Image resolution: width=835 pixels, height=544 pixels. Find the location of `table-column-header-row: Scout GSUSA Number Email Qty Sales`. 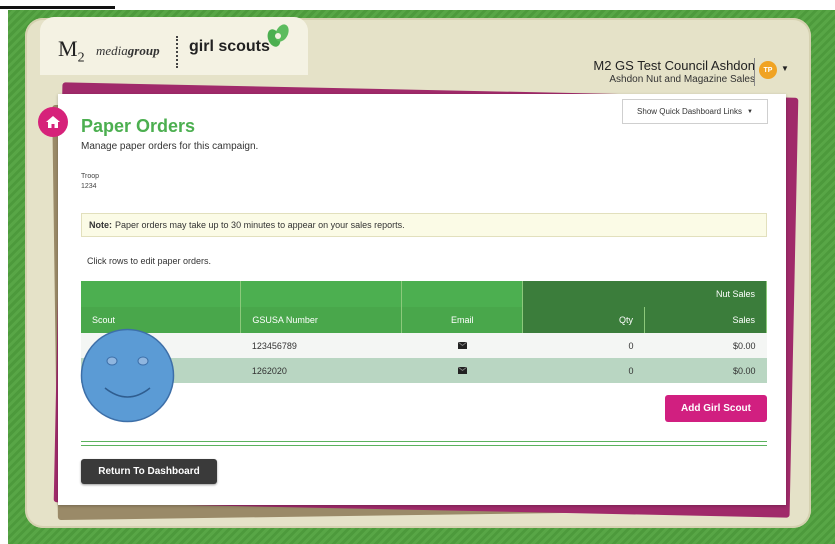

table-column-header-row: Scout GSUSA Number Email Qty Sales is located at coordinates (424, 320).